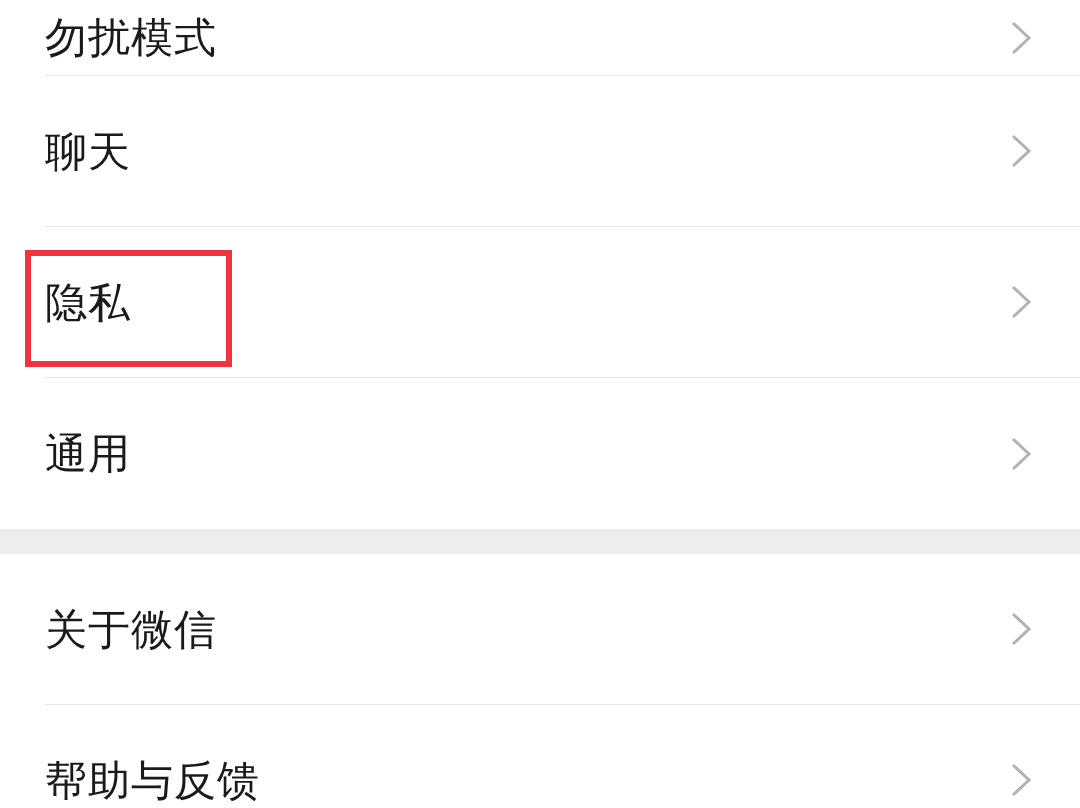 Image resolution: width=1080 pixels, height=808 pixels. What do you see at coordinates (88, 302) in the screenshot?
I see `item-label: 隐私` at bounding box center [88, 302].